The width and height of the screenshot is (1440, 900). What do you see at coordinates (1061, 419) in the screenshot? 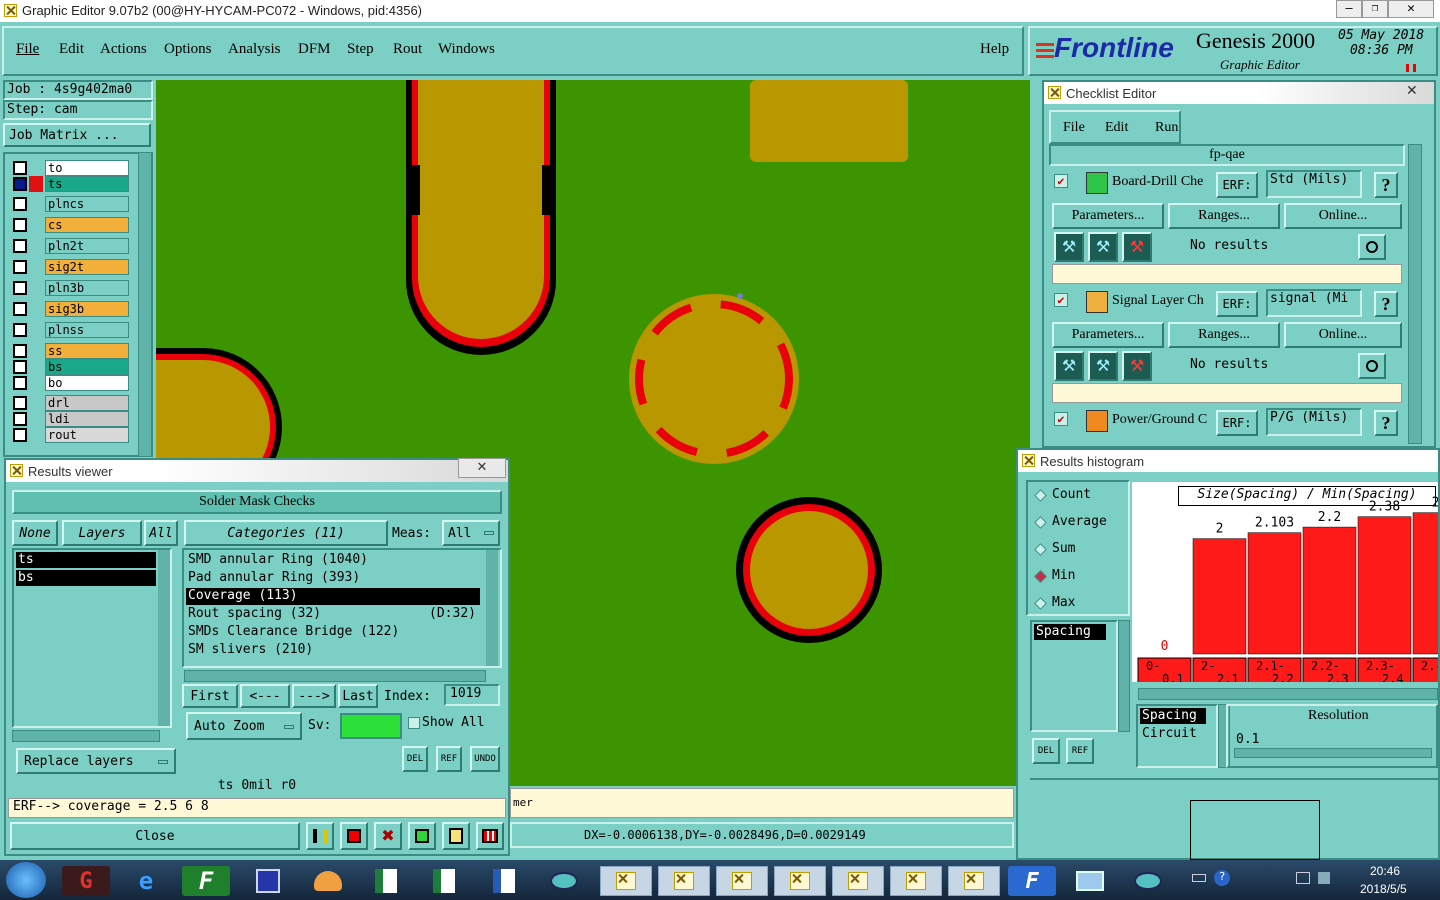
I see `check-toggle-2: ✔` at bounding box center [1061, 419].